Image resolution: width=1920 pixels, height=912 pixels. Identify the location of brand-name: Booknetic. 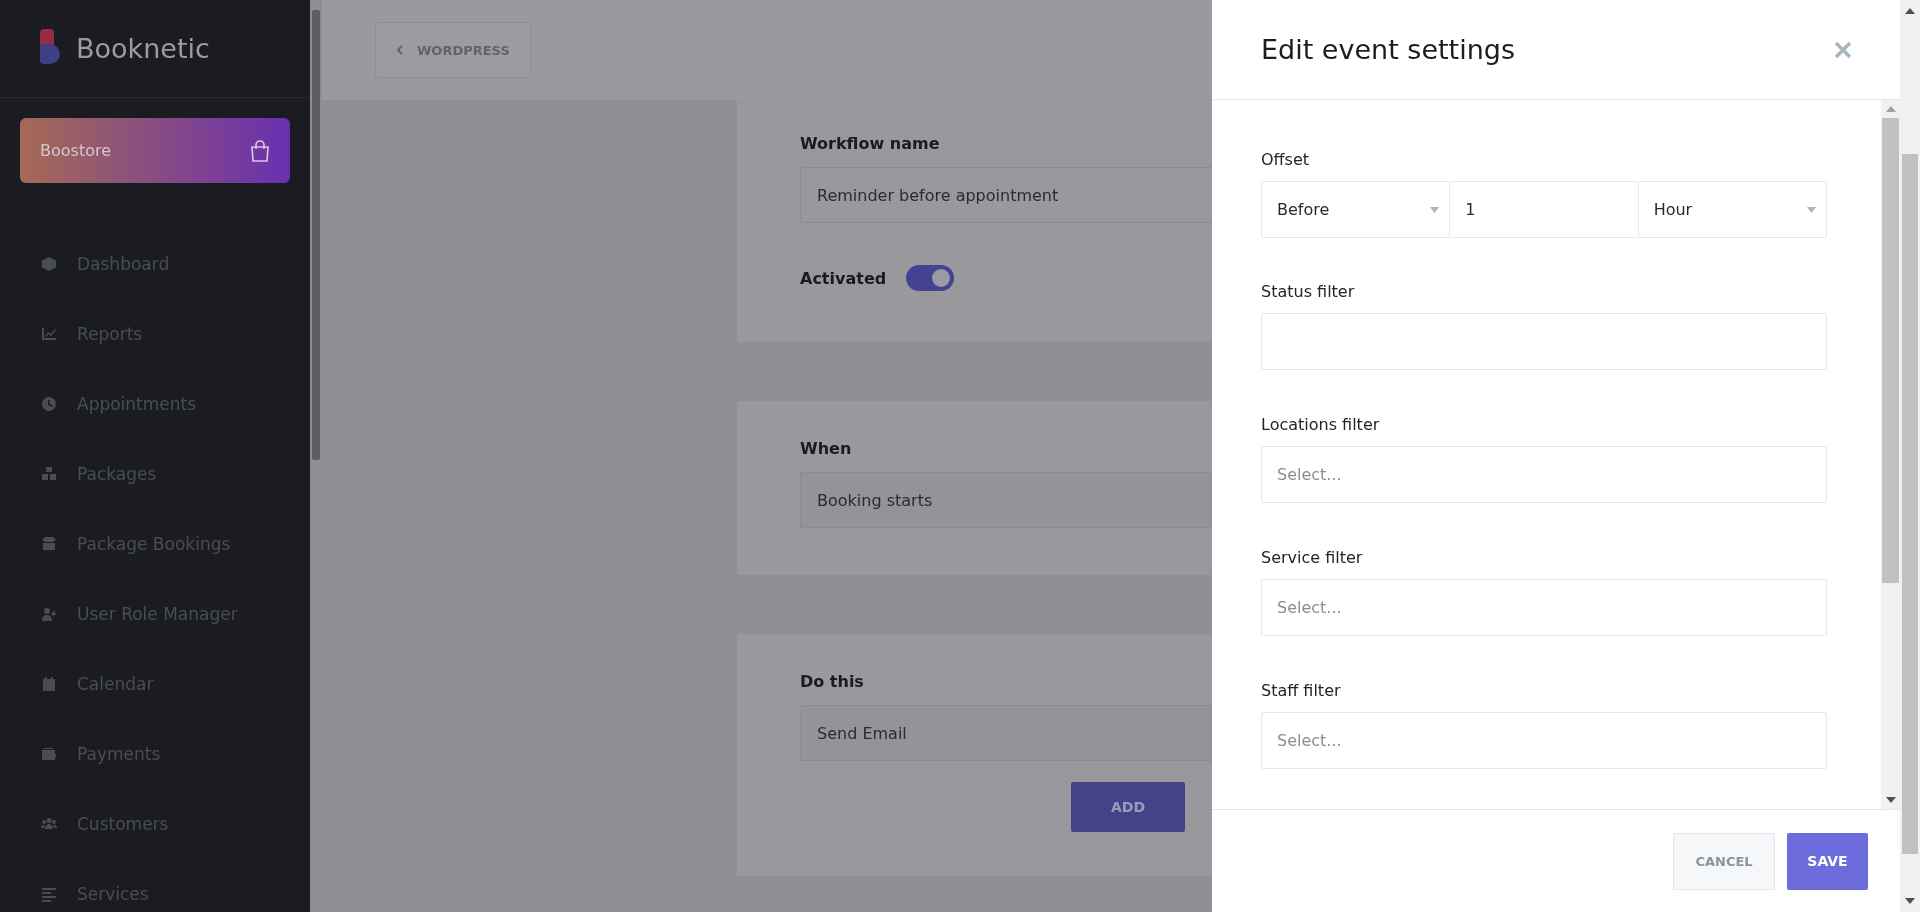
(143, 48).